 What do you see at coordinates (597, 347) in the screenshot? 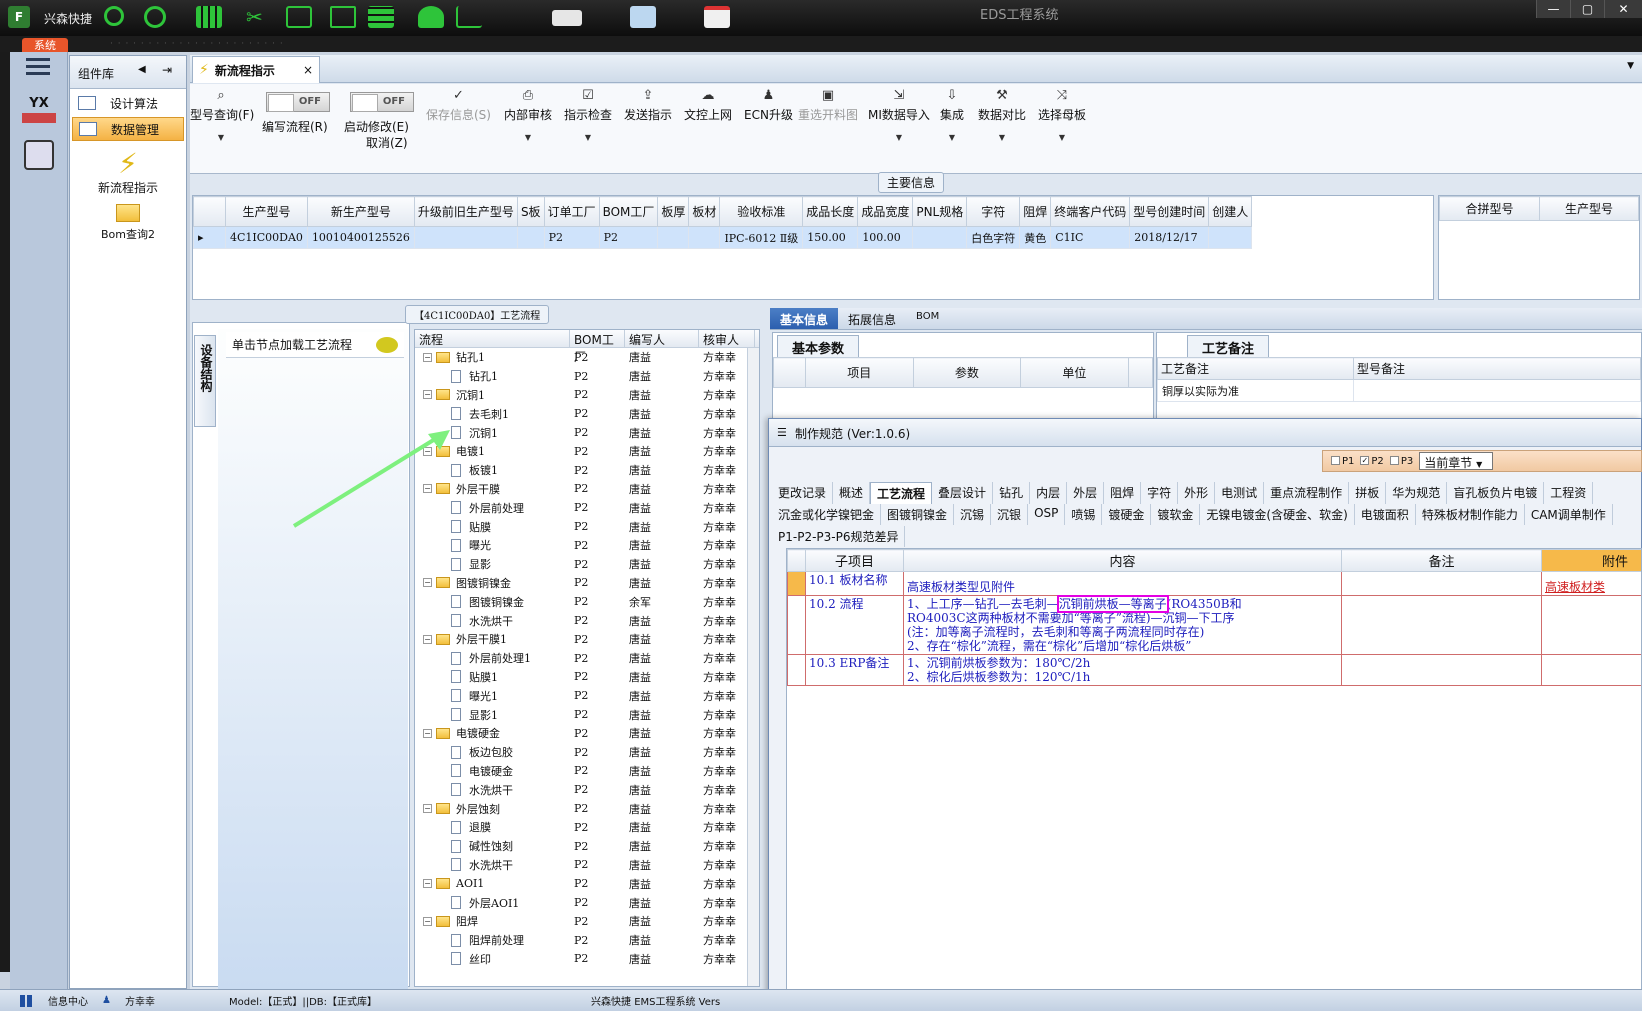
I see `tree-col-header: BOM工厂` at bounding box center [597, 347].